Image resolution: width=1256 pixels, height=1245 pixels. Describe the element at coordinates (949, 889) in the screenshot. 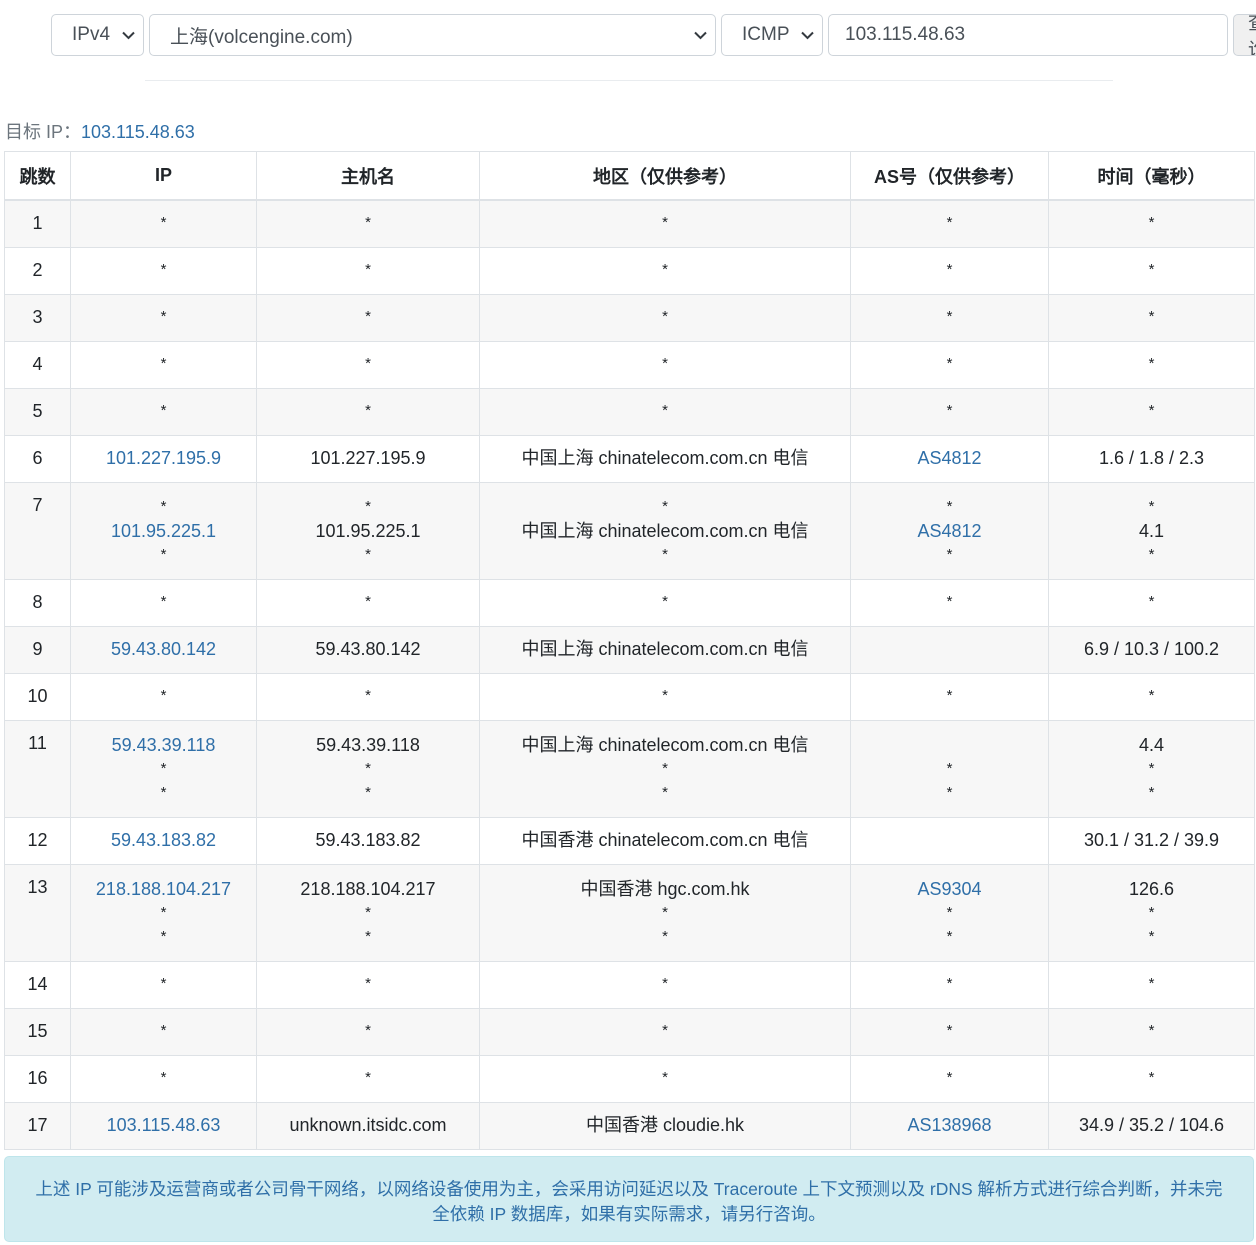

I see `as-link: AS9304` at that location.